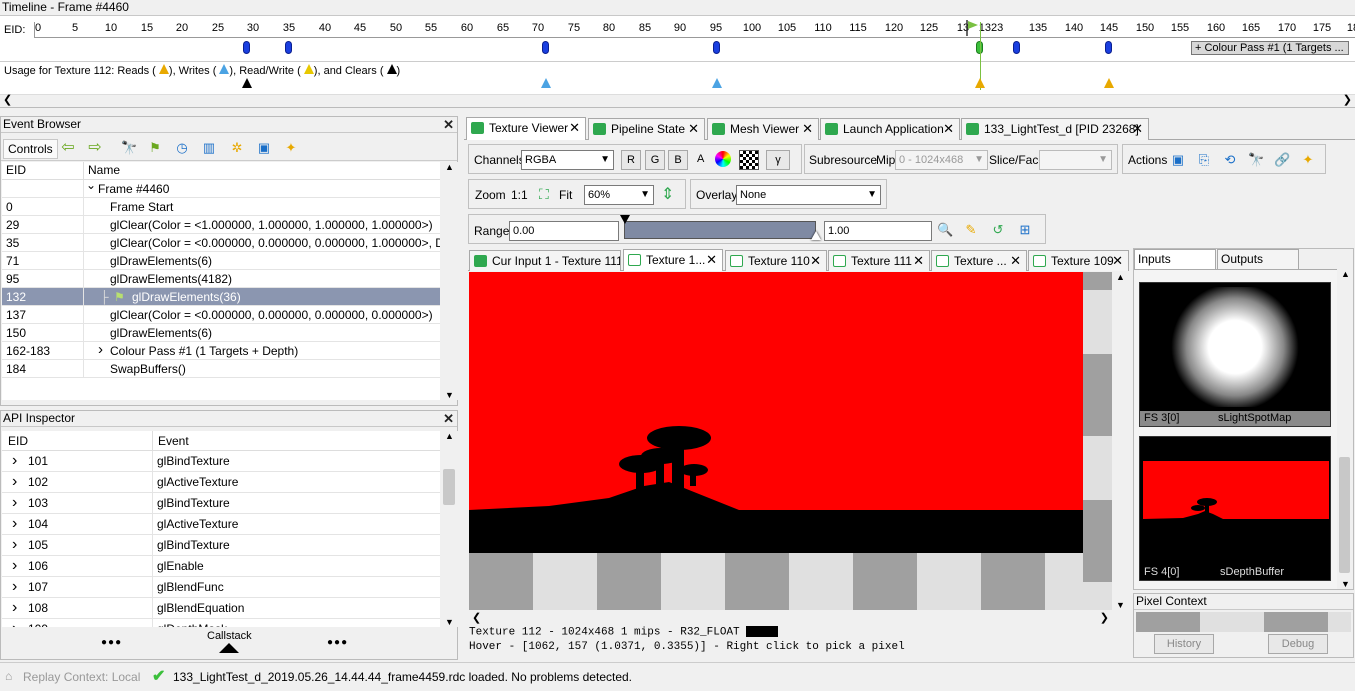  I want to click on api-row: › 104 glActiveTexture, so click(221, 524).